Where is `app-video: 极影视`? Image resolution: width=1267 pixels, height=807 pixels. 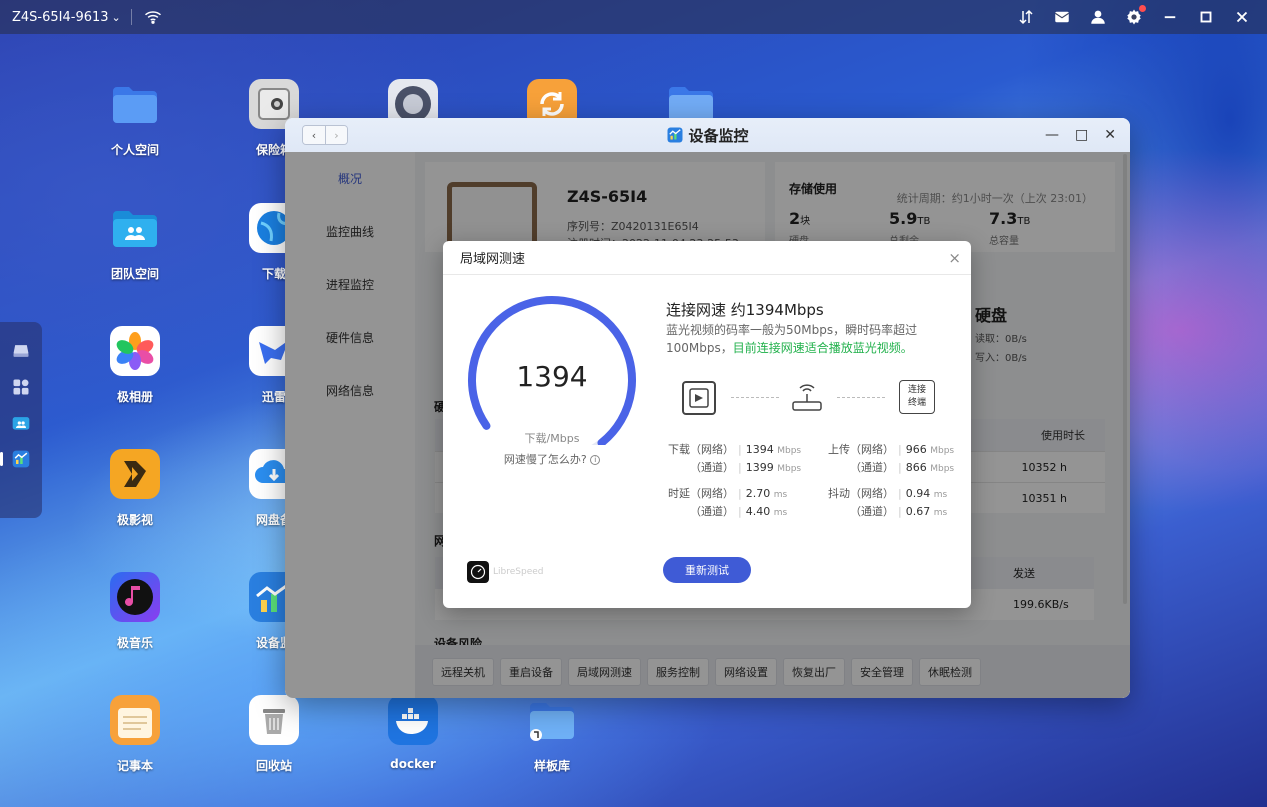 app-video: 极影视 is located at coordinates (135, 488).